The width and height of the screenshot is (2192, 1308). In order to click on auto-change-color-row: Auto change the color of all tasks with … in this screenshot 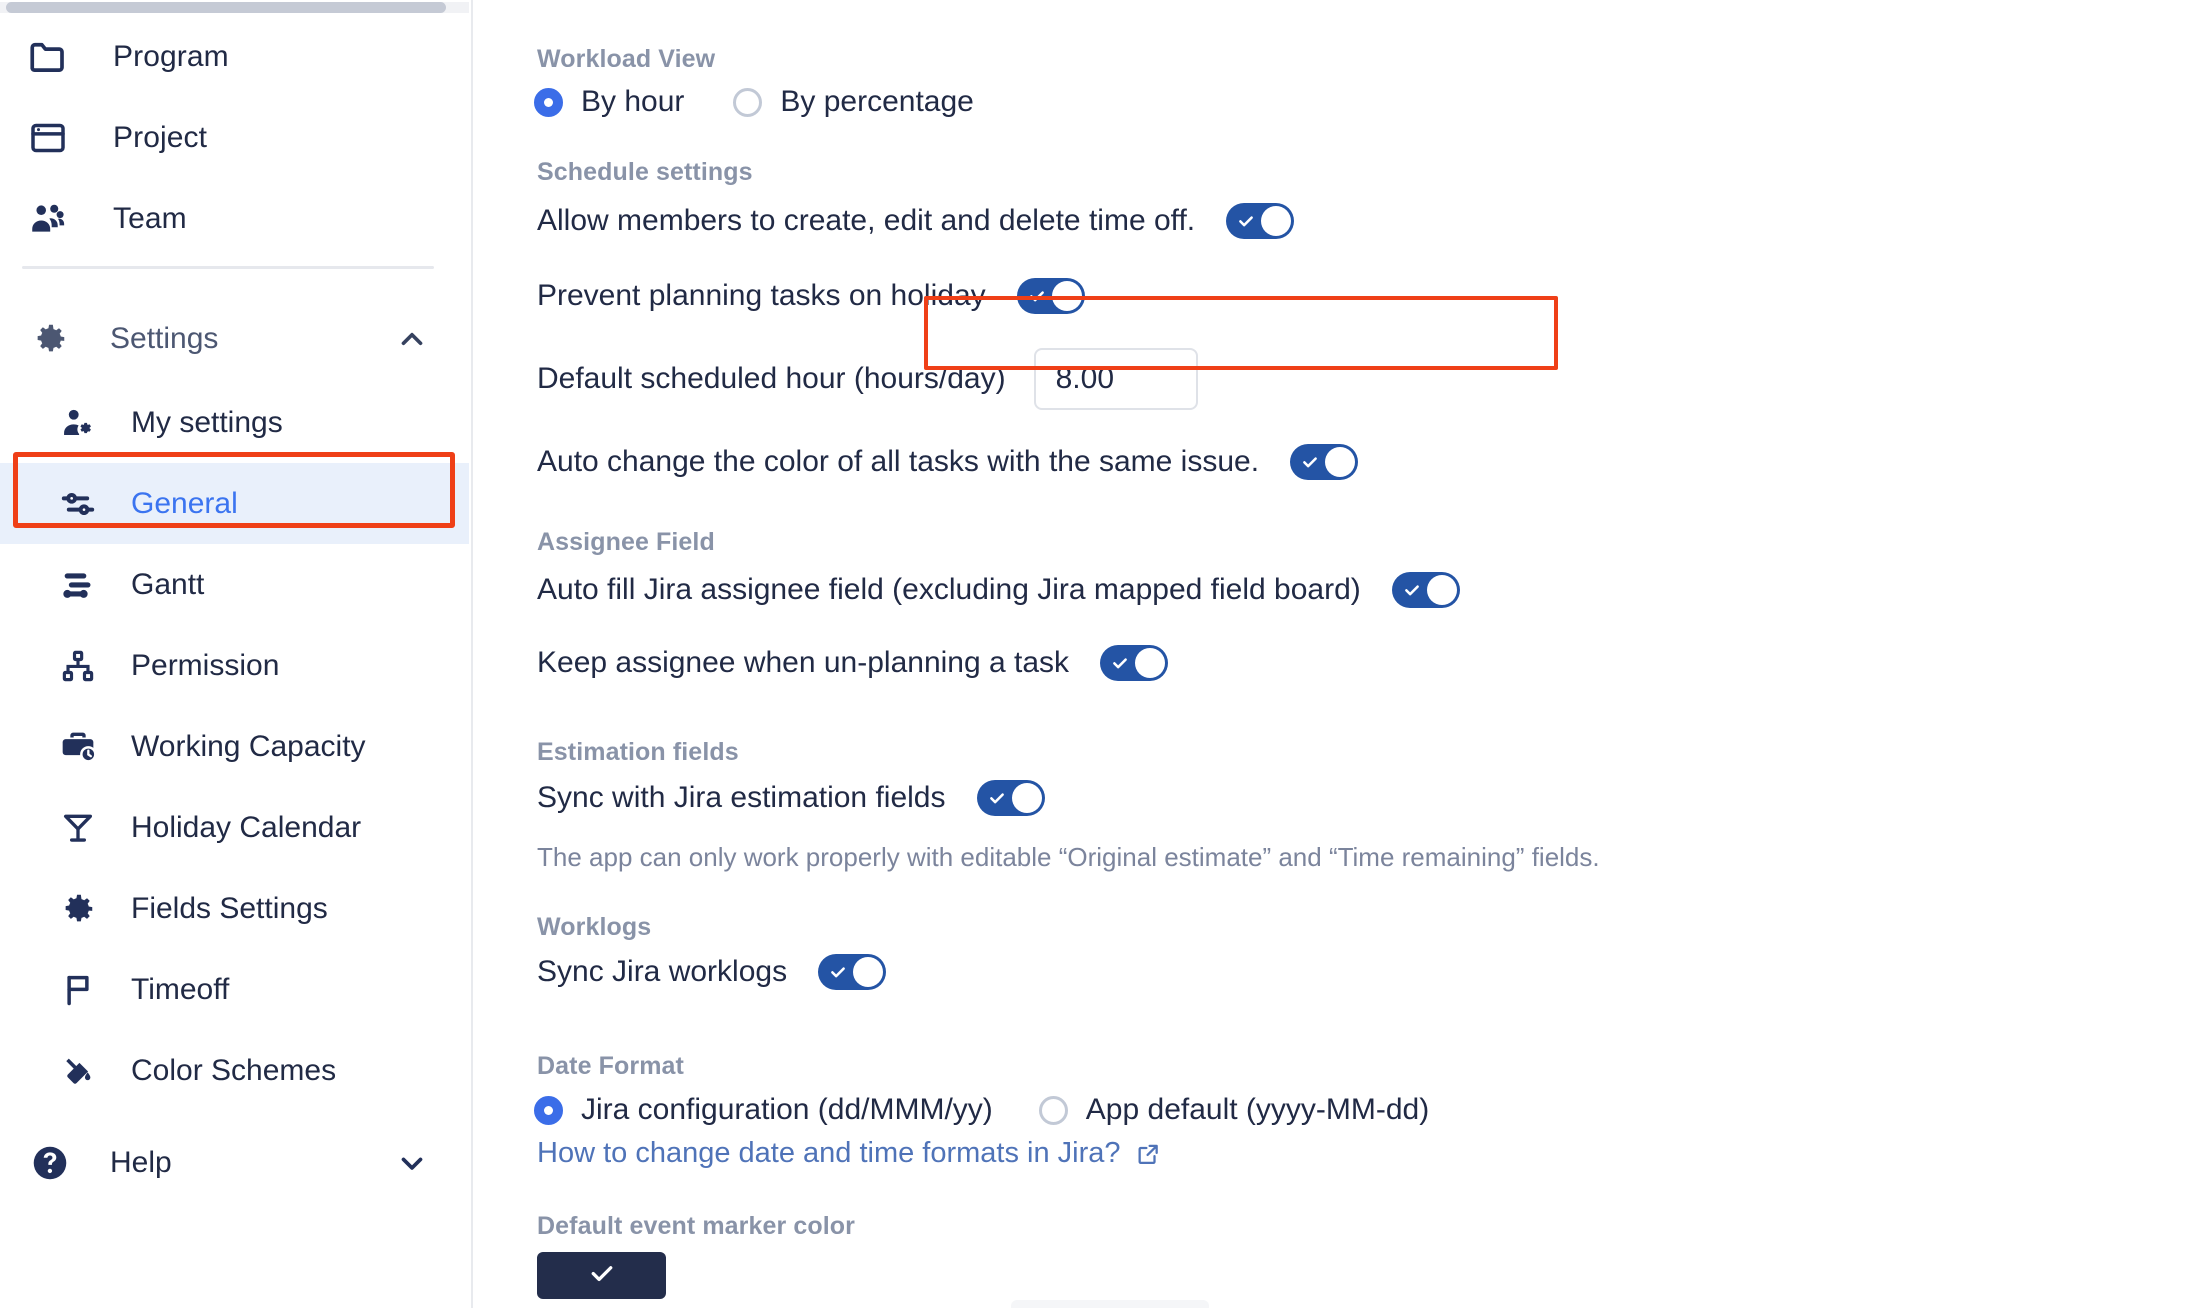, I will do `click(948, 462)`.